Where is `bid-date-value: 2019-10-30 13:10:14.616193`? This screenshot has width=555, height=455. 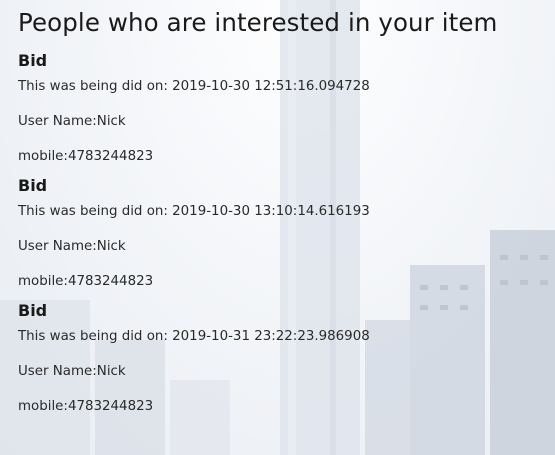 bid-date-value: 2019-10-30 13:10:14.616193 is located at coordinates (271, 211).